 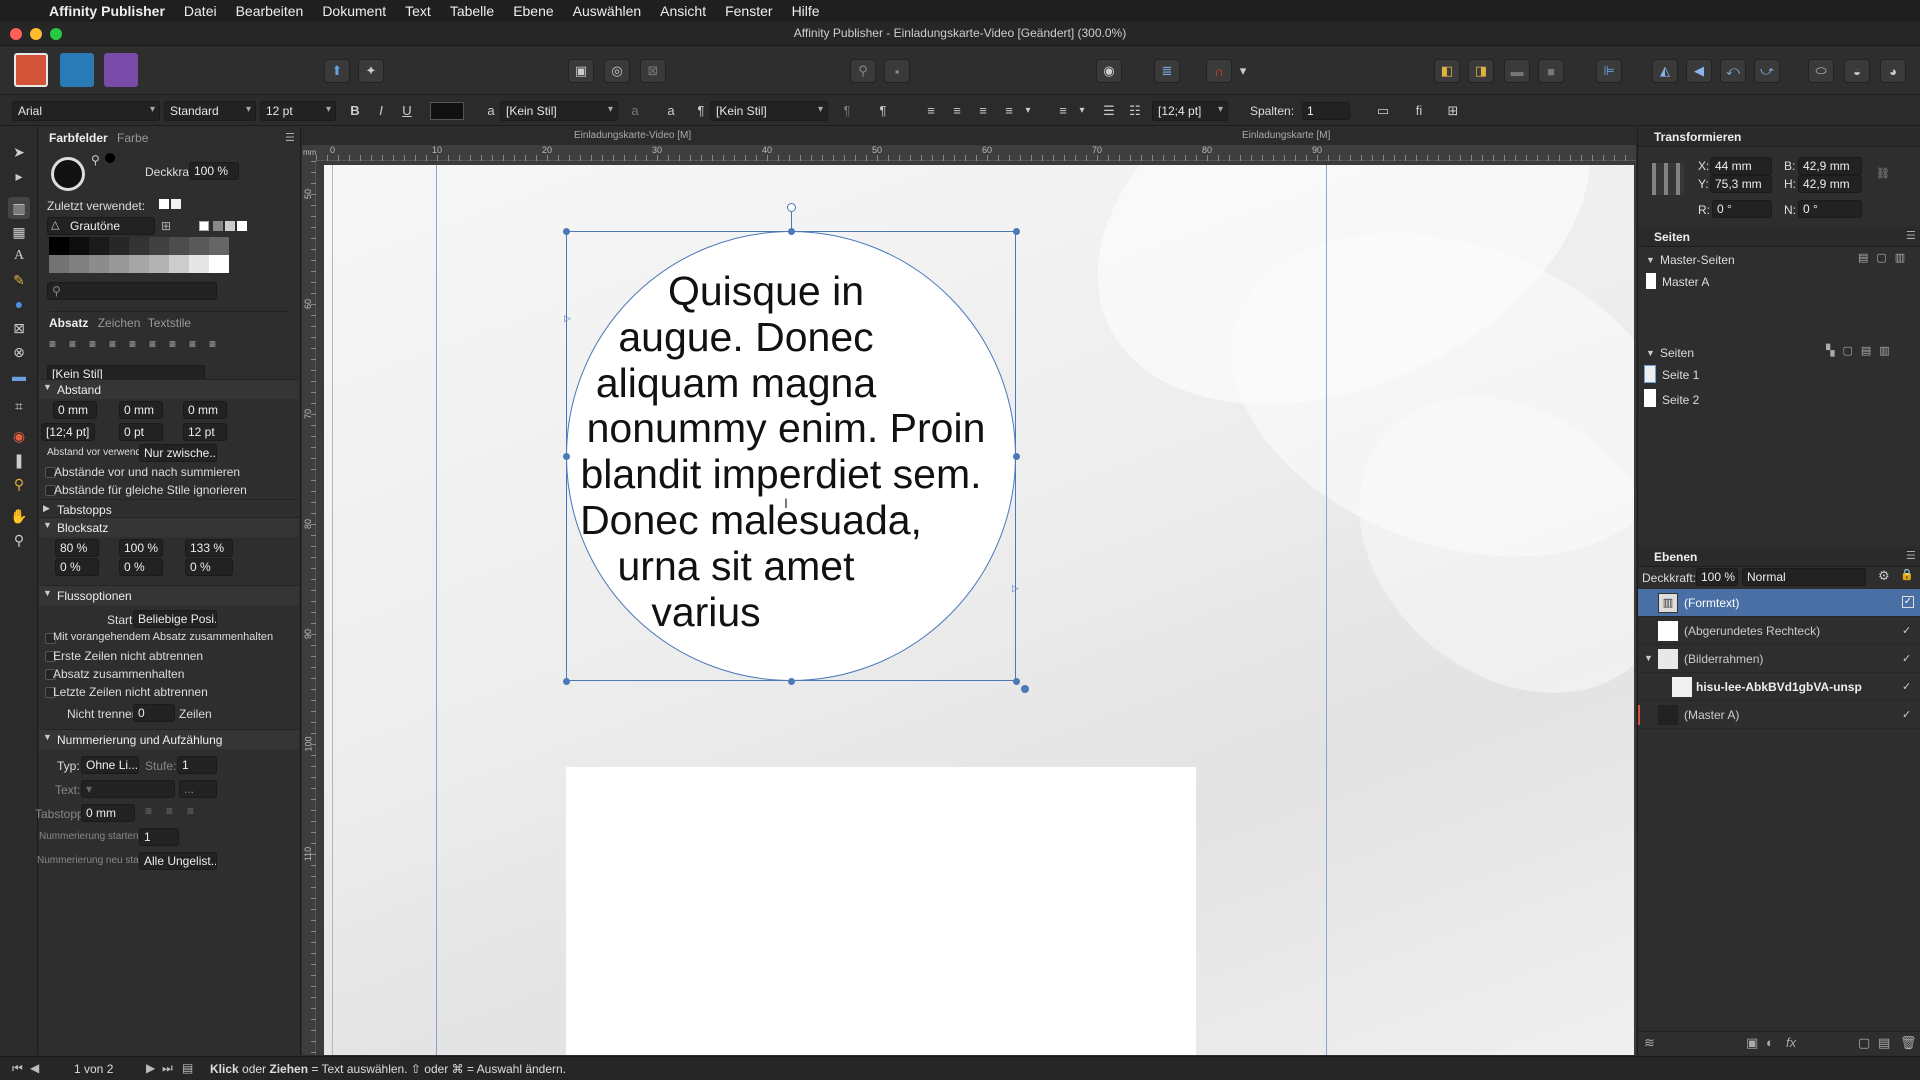 What do you see at coordinates (19, 232) in the screenshot?
I see `table-tool-icon: ▦` at bounding box center [19, 232].